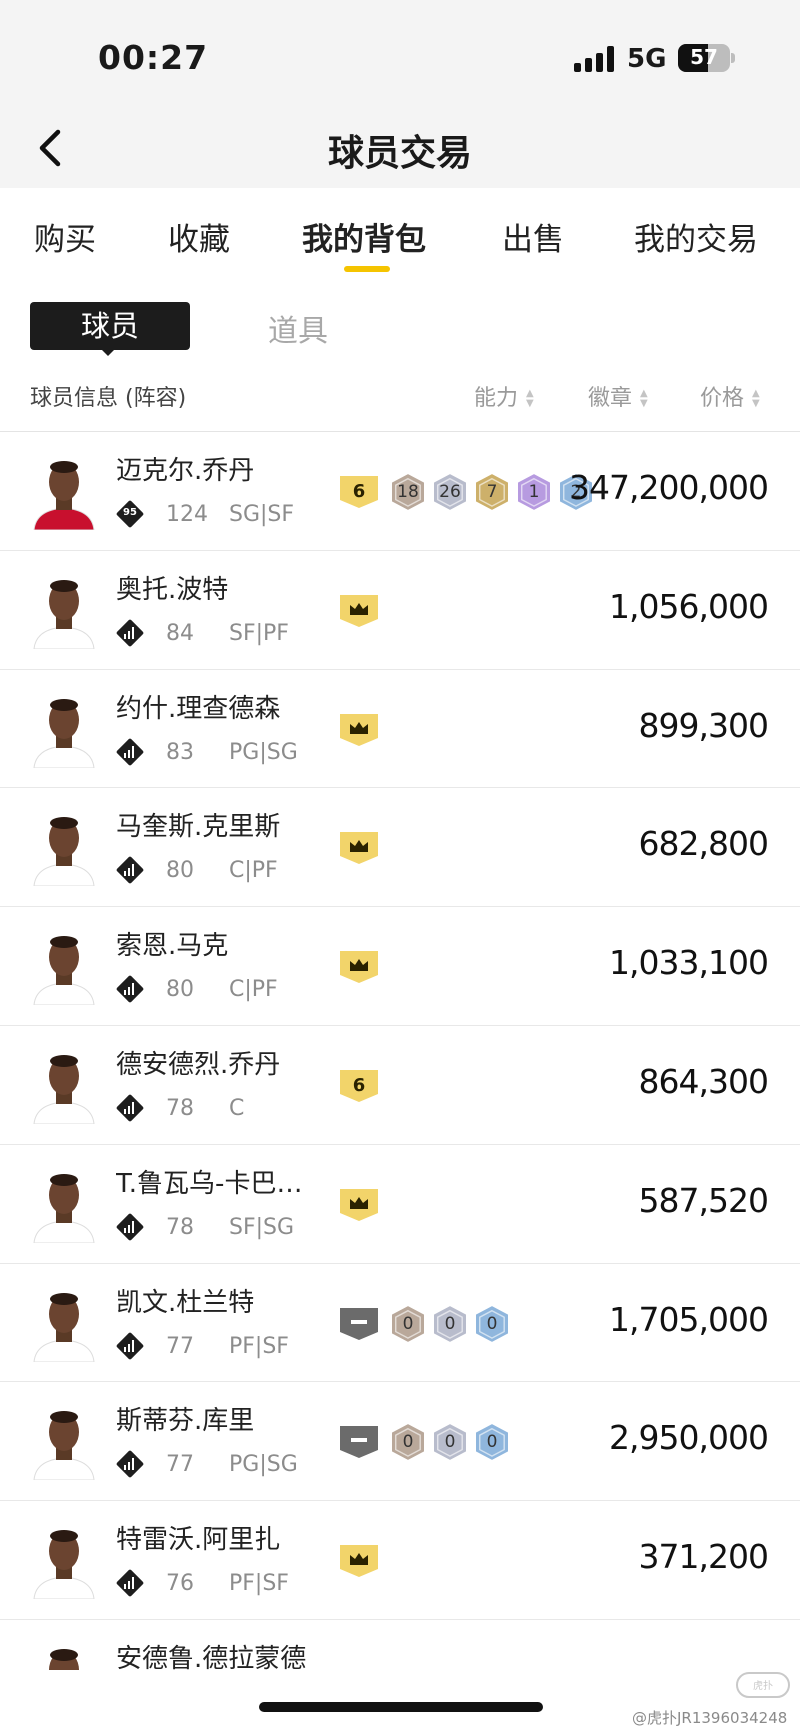 The height and width of the screenshot is (1734, 800). I want to click on player-position: PF|SF, so click(259, 1584).